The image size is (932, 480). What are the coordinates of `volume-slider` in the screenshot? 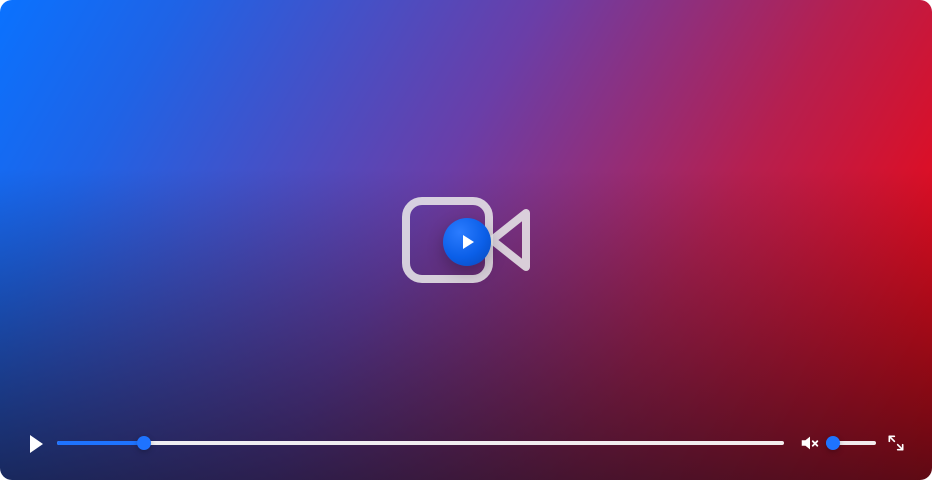 It's located at (851, 443).